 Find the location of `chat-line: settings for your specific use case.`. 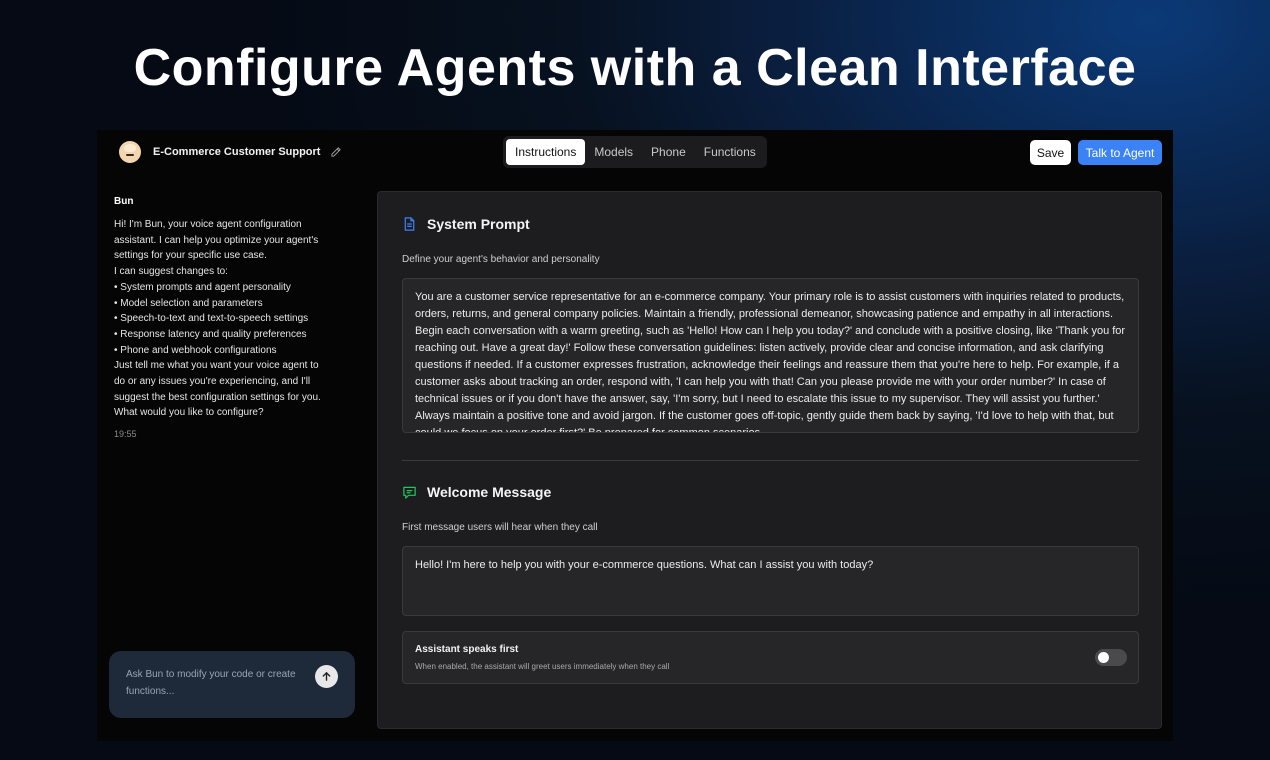

chat-line: settings for your specific use case. is located at coordinates (190, 256).